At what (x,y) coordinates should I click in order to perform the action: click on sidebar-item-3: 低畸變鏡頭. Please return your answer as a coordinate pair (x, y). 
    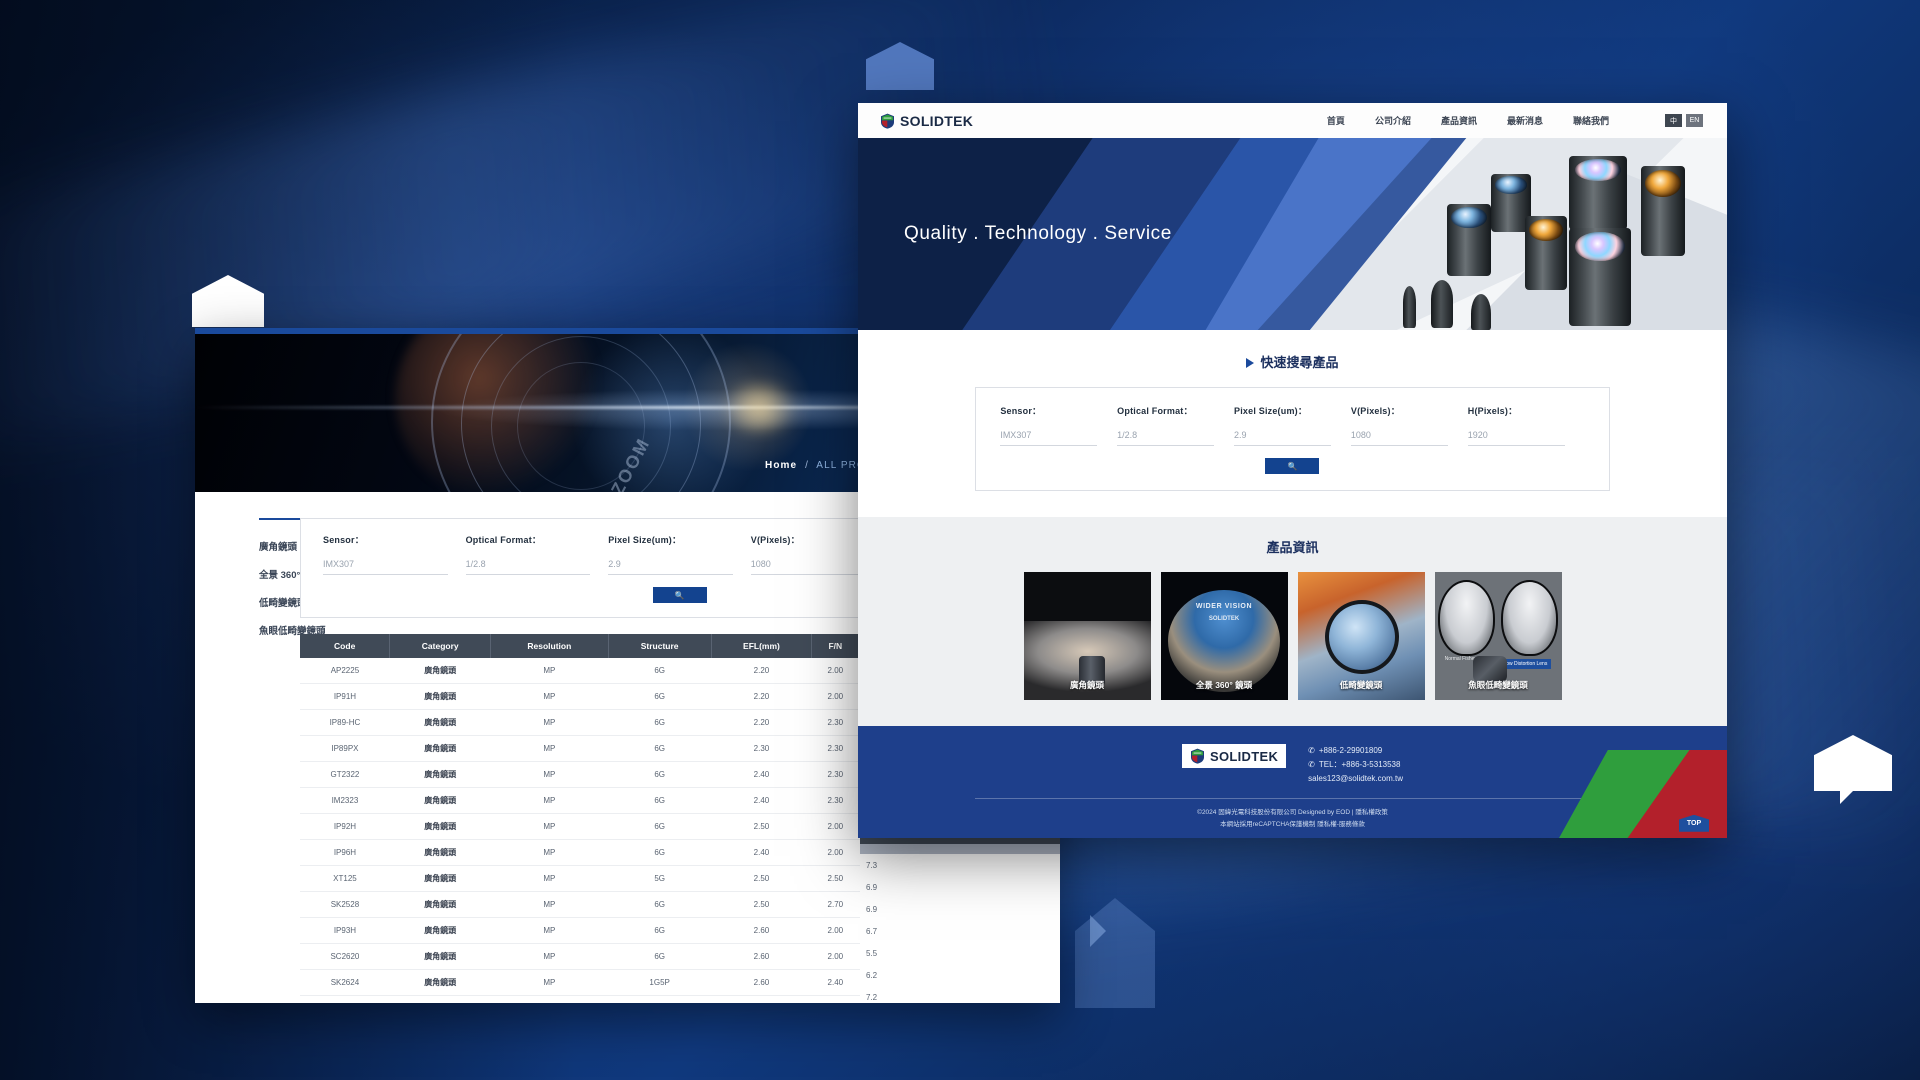
    Looking at the image, I should click on (283, 602).